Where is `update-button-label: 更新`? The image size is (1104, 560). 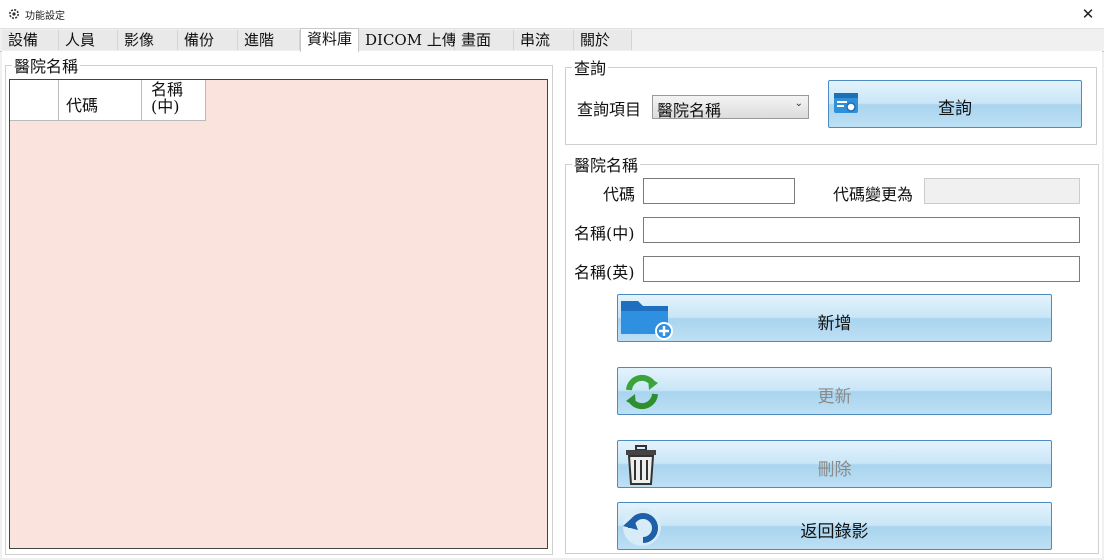 update-button-label: 更新 is located at coordinates (834, 397).